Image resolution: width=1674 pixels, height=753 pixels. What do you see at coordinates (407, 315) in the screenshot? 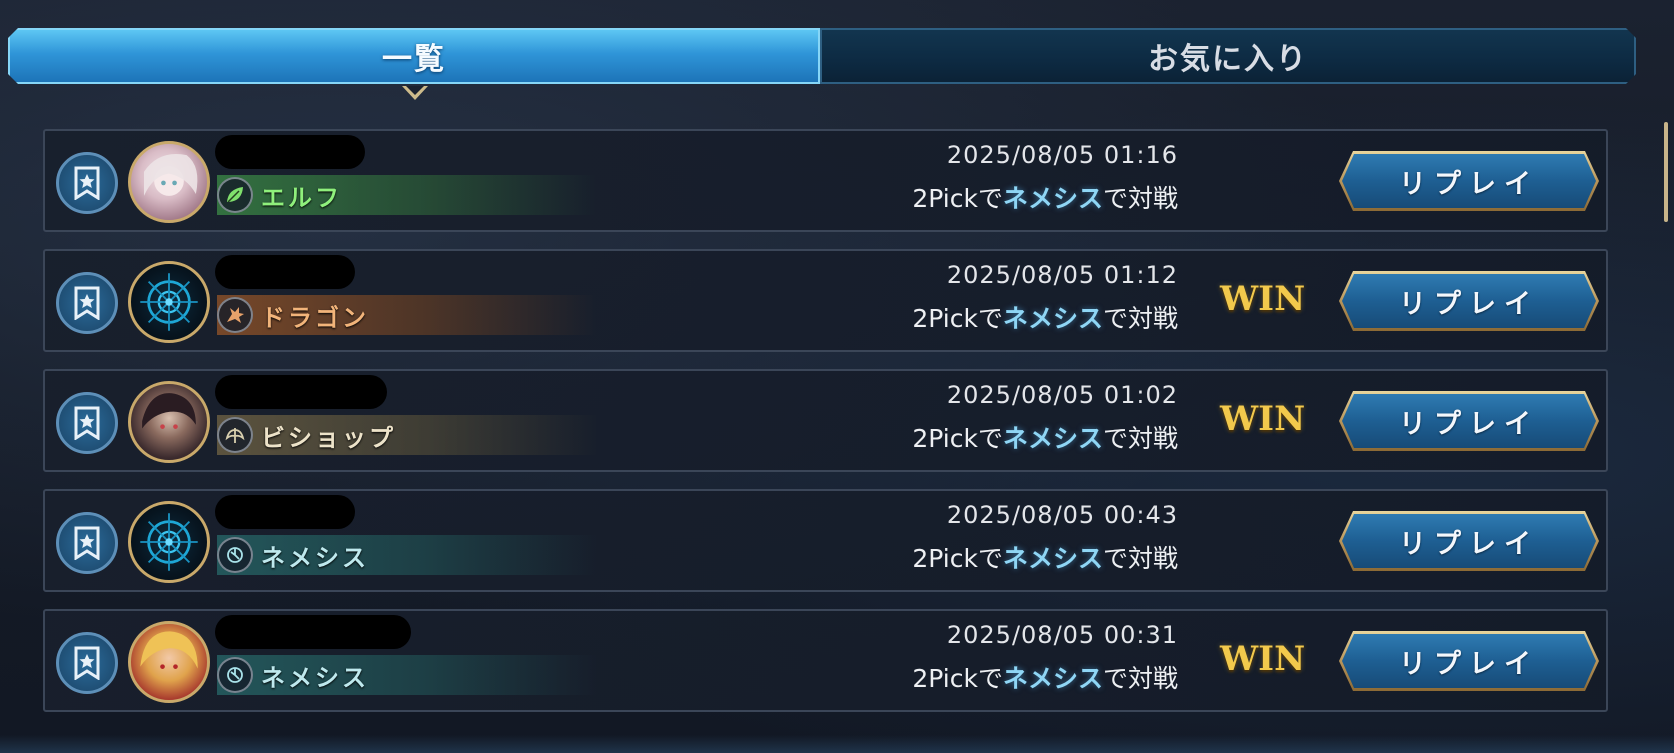
I see `opponent-class: ドラゴン` at bounding box center [407, 315].